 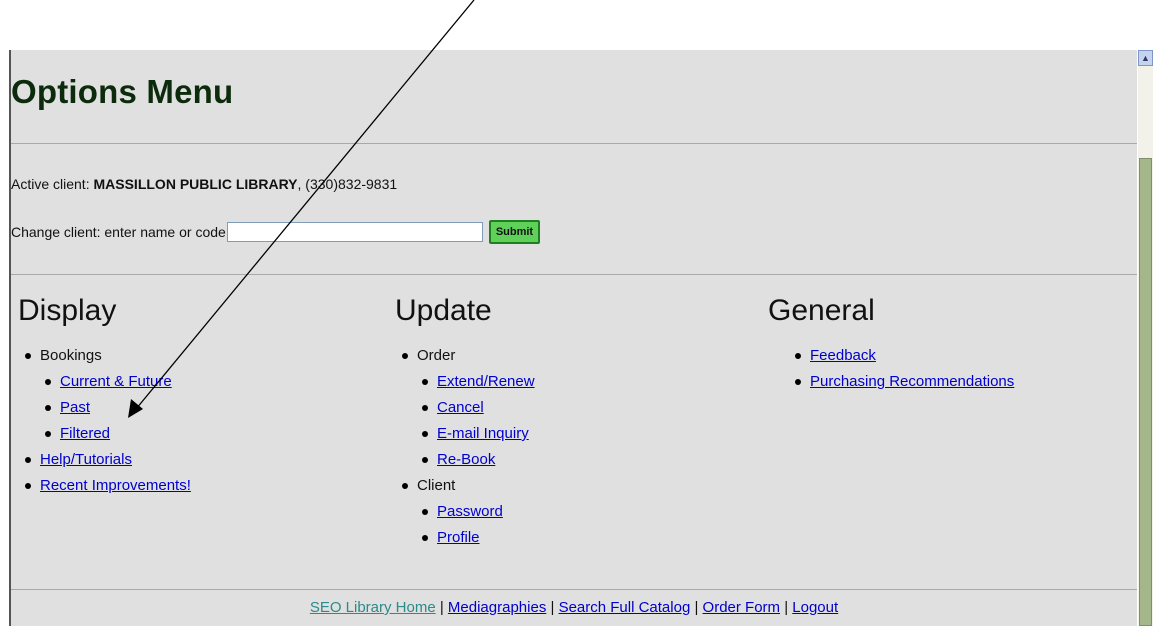 I want to click on list-item: Recent Improvements!, so click(x=104, y=486).